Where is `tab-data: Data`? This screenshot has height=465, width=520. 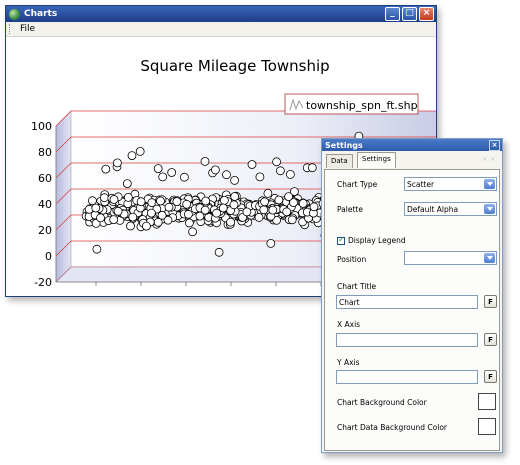 tab-data: Data is located at coordinates (339, 161).